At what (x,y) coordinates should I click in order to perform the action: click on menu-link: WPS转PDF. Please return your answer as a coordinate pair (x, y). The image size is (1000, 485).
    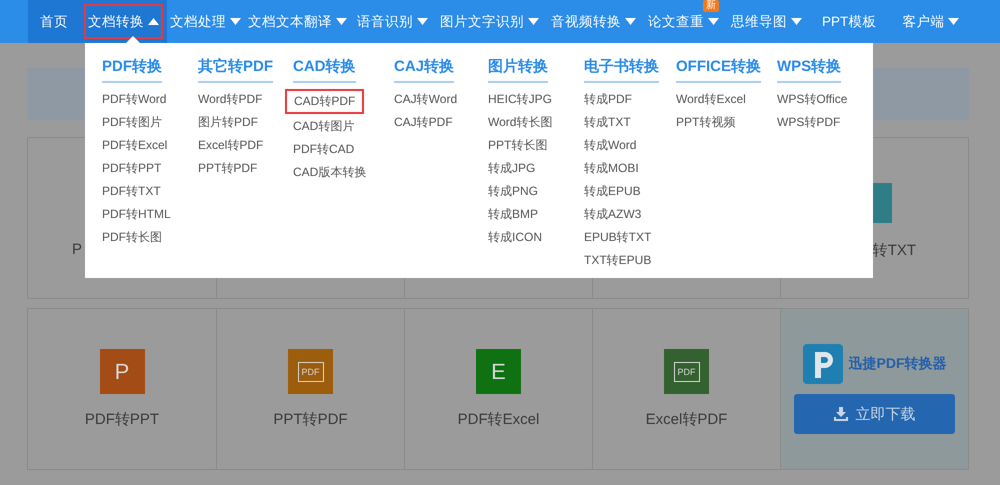
    Looking at the image, I should click on (808, 122).